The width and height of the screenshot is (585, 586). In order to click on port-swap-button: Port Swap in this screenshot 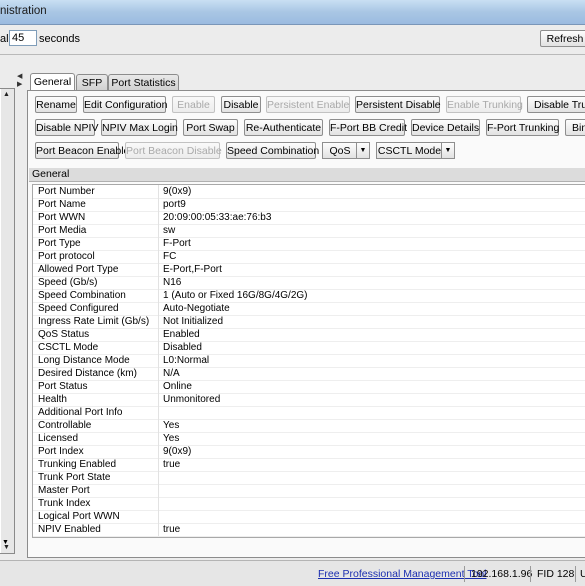, I will do `click(210, 127)`.